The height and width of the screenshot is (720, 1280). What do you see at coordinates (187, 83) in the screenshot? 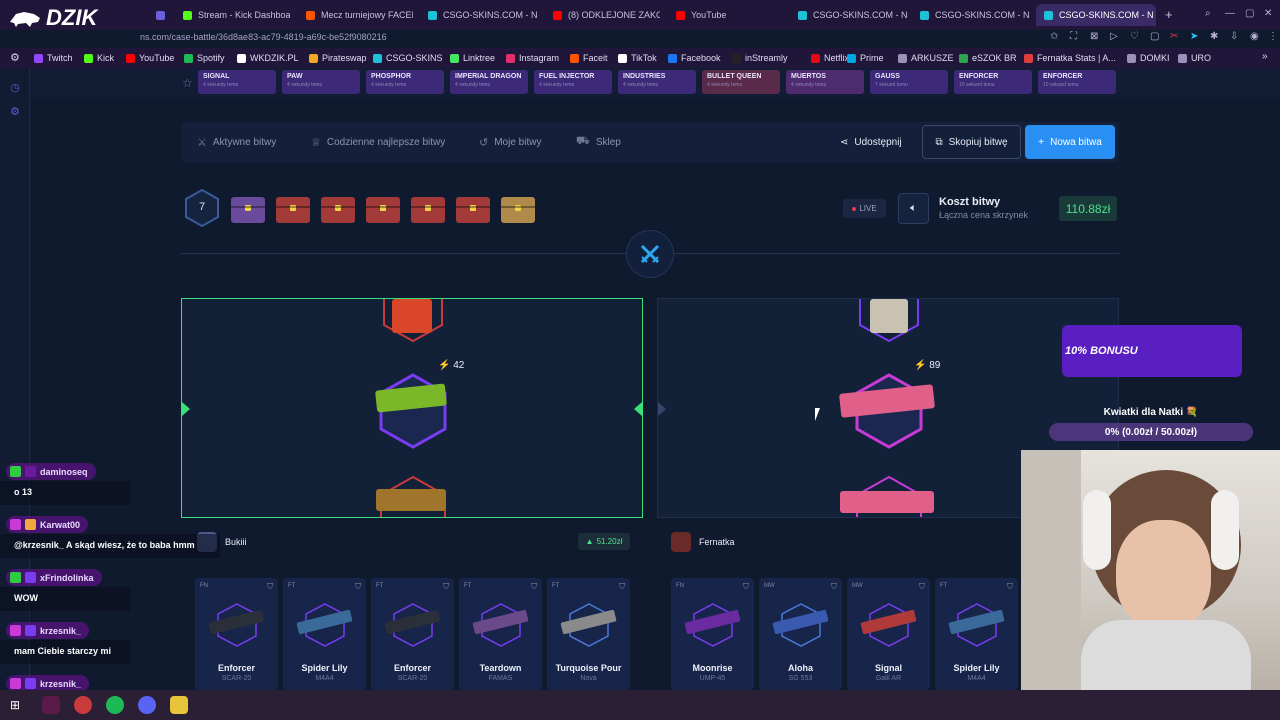
I see `favorite-star-icon: ☆` at bounding box center [187, 83].